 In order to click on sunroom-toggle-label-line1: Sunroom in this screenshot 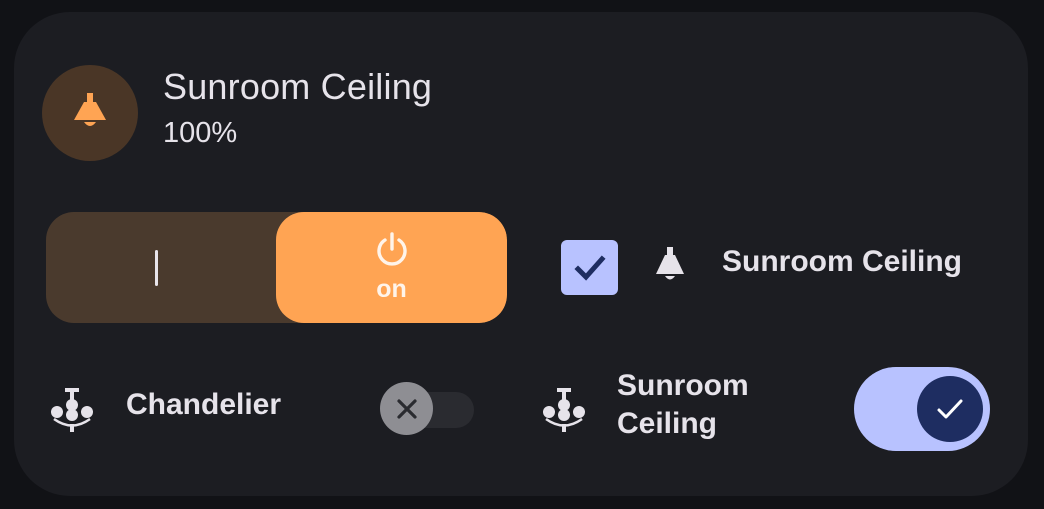, I will do `click(683, 385)`.